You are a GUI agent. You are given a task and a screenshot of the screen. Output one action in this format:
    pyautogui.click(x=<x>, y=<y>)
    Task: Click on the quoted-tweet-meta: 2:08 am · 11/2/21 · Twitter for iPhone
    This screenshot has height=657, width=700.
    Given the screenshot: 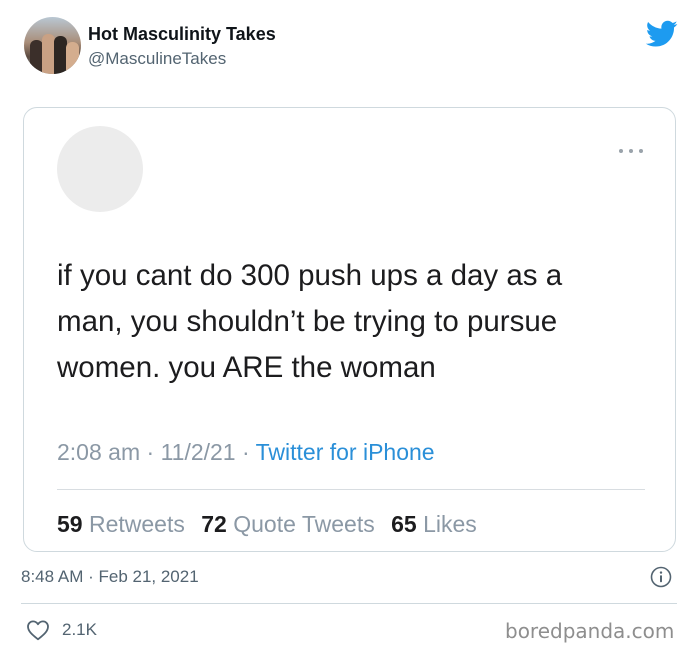 What is the action you would take?
    pyautogui.click(x=246, y=452)
    